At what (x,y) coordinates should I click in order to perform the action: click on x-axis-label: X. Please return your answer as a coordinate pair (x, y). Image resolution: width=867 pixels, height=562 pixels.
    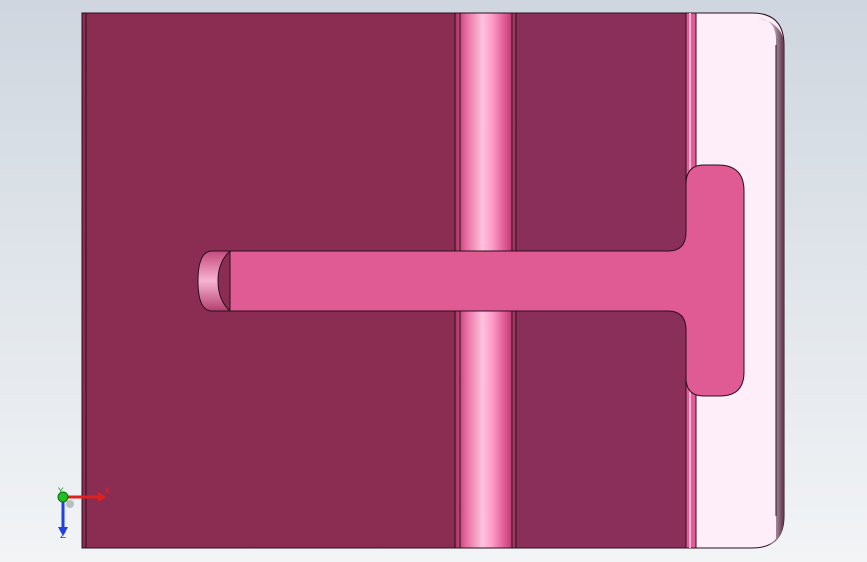
    Looking at the image, I should click on (107, 492).